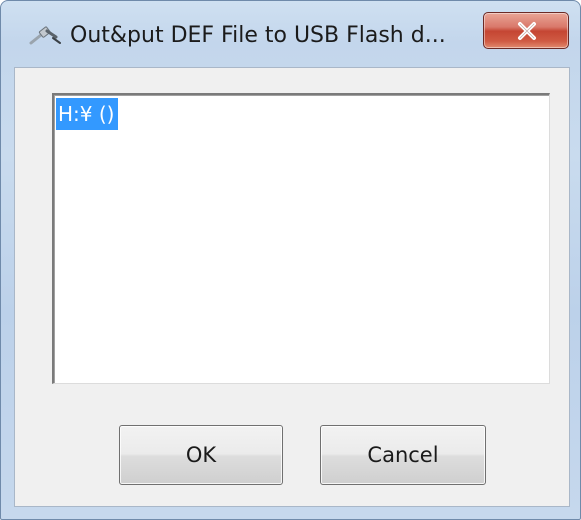 This screenshot has height=520, width=581. I want to click on drive-list-item: H:¥ (), so click(87, 114).